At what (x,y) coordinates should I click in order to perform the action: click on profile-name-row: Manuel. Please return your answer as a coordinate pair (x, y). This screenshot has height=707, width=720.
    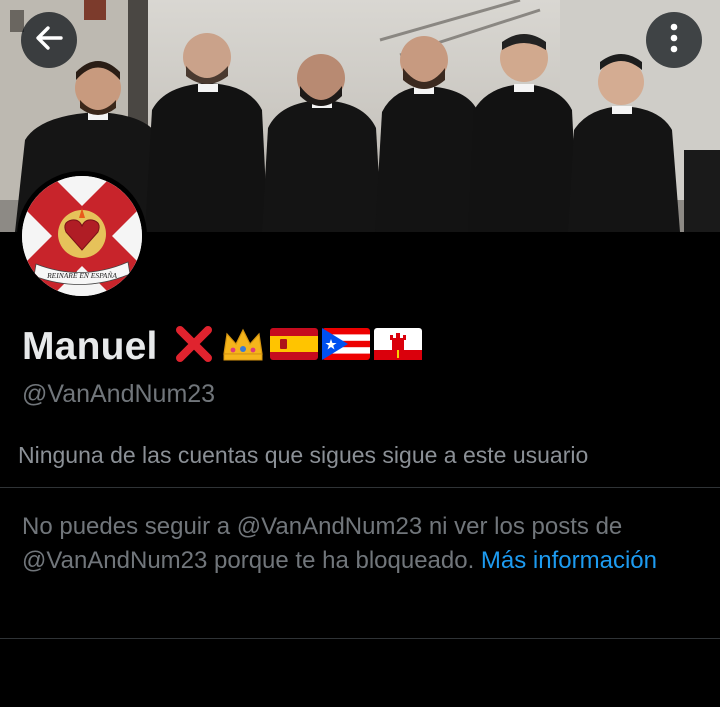
    Looking at the image, I should click on (222, 346).